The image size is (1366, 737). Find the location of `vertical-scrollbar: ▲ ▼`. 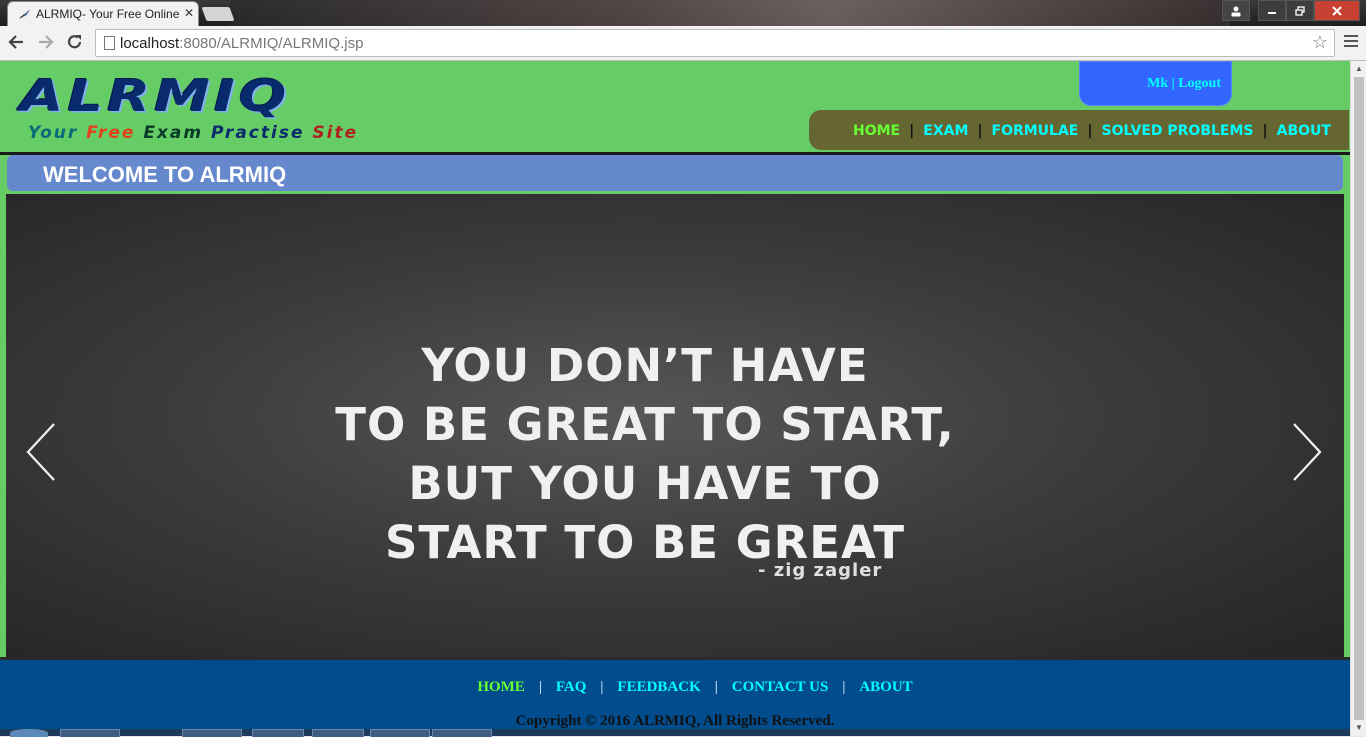

vertical-scrollbar: ▲ ▼ is located at coordinates (1358, 398).